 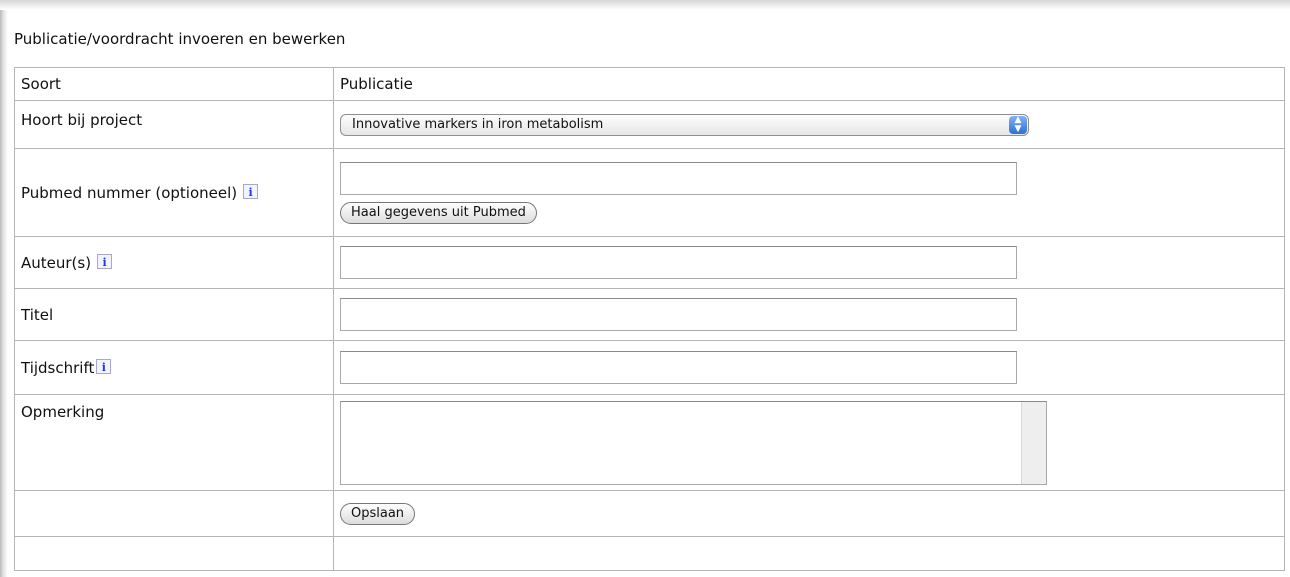 What do you see at coordinates (174, 367) in the screenshot?
I see `tijdschrift-label-cell: Tijdschrift i` at bounding box center [174, 367].